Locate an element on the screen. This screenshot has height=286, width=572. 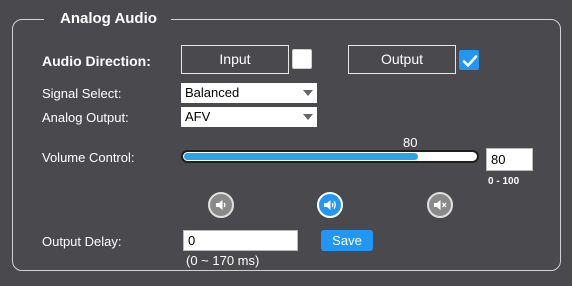
analog-output-value: AFV is located at coordinates (198, 116).